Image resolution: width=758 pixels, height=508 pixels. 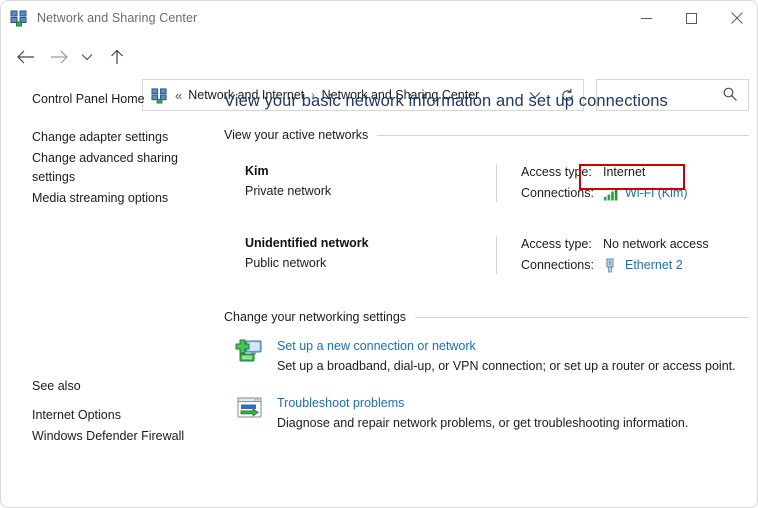 What do you see at coordinates (296, 135) in the screenshot?
I see `active-networks-label: View your active networks` at bounding box center [296, 135].